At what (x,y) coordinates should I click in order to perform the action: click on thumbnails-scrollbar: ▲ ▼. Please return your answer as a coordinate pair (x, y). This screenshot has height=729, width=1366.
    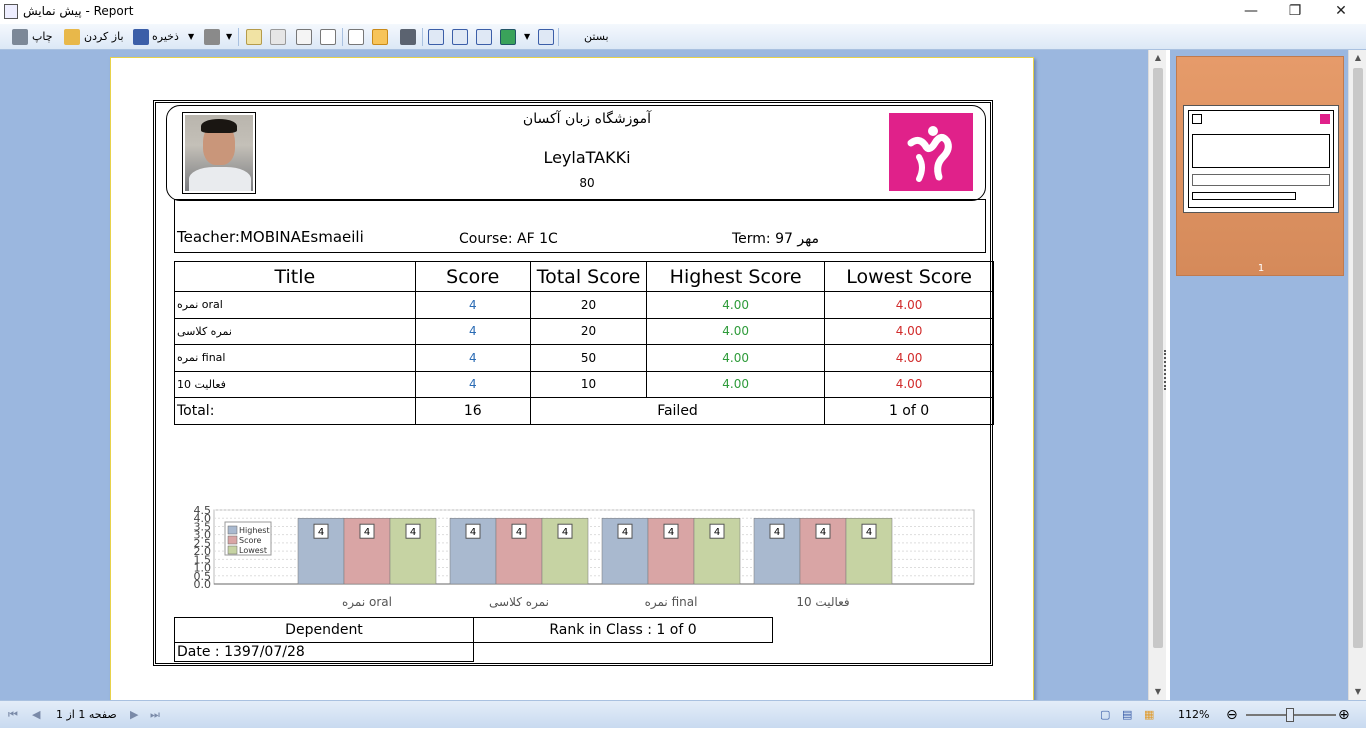
    Looking at the image, I should click on (1357, 375).